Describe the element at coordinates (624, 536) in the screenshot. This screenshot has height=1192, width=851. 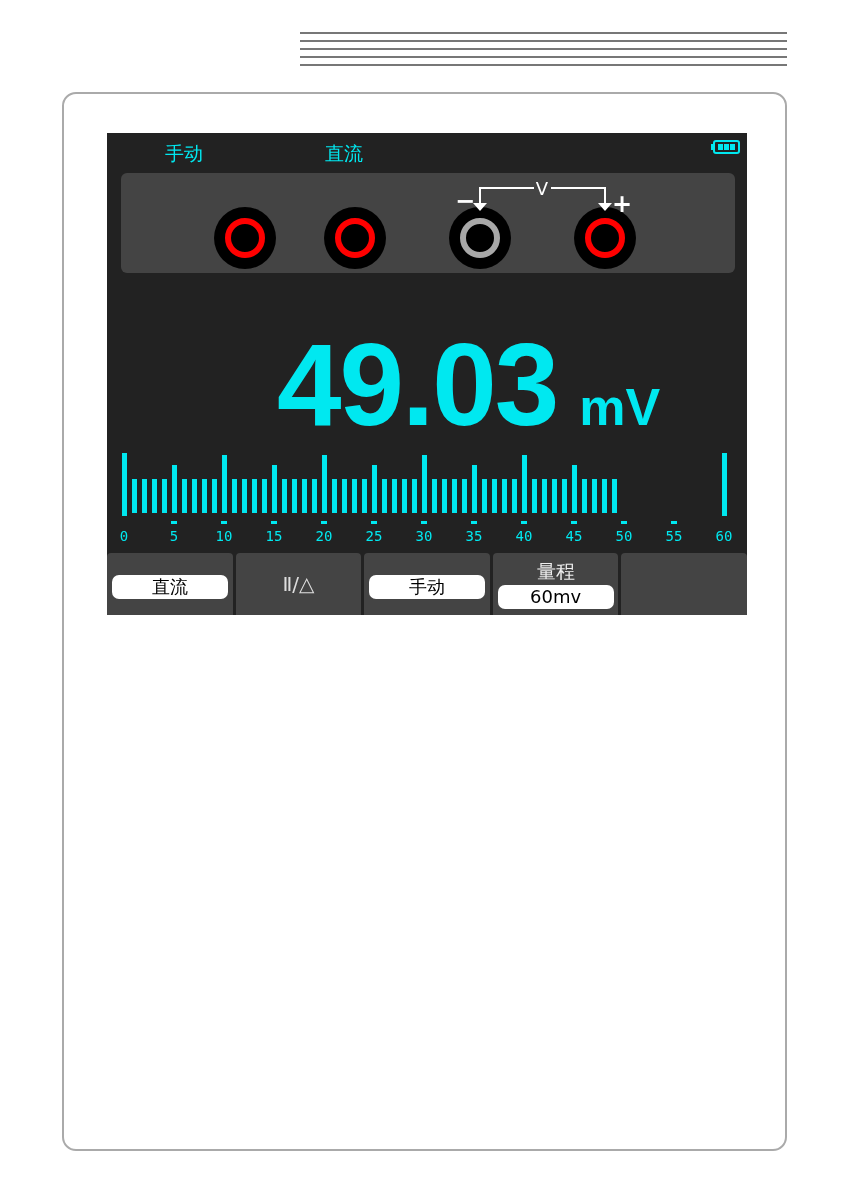
I see `scale-label: 50` at that location.